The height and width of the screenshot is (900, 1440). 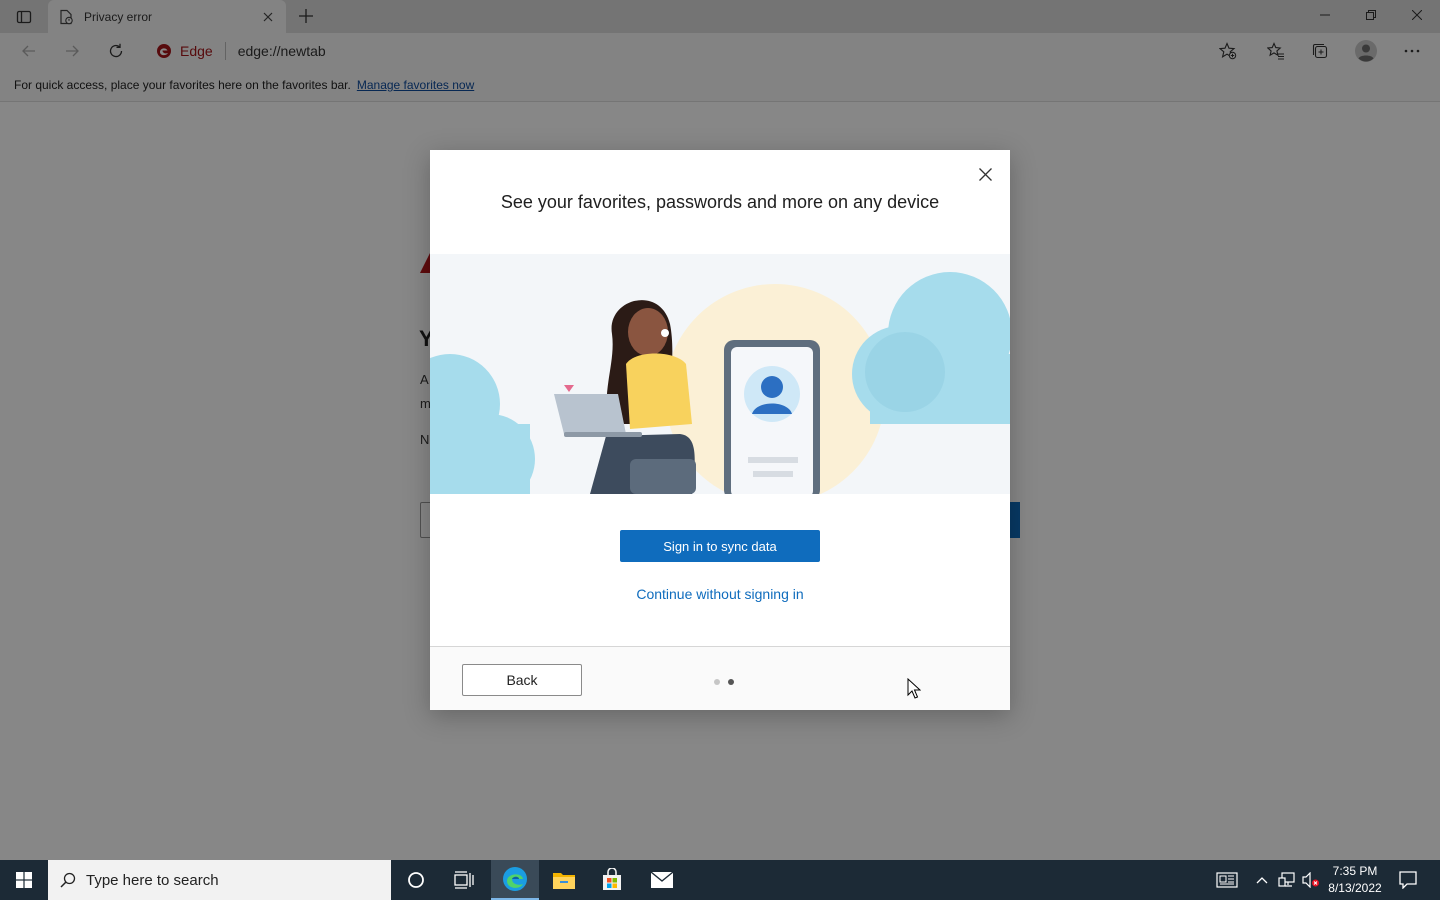 I want to click on back-button: Back, so click(x=522, y=680).